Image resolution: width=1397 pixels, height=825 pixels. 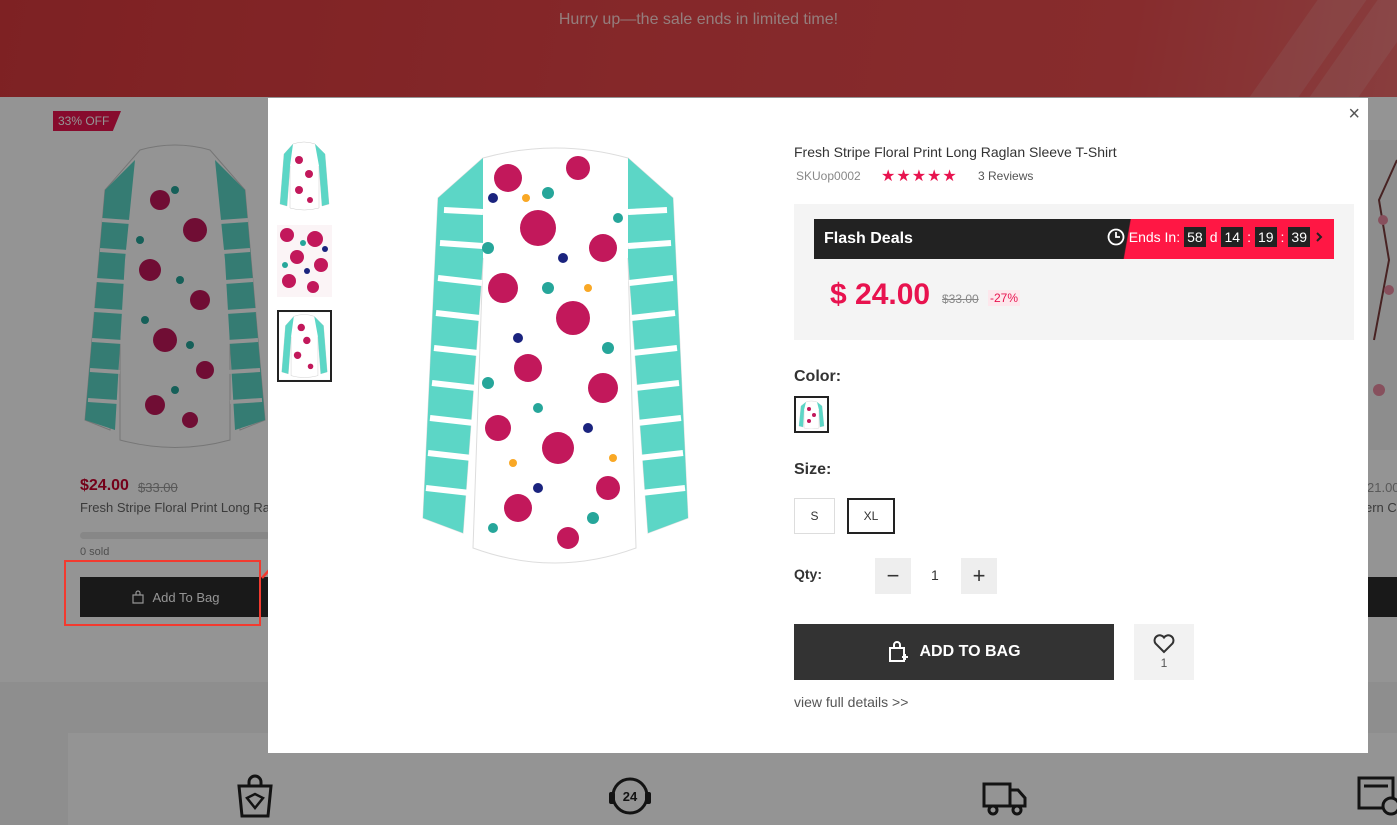 I want to click on countdown-hours: 14, so click(x=1232, y=237).